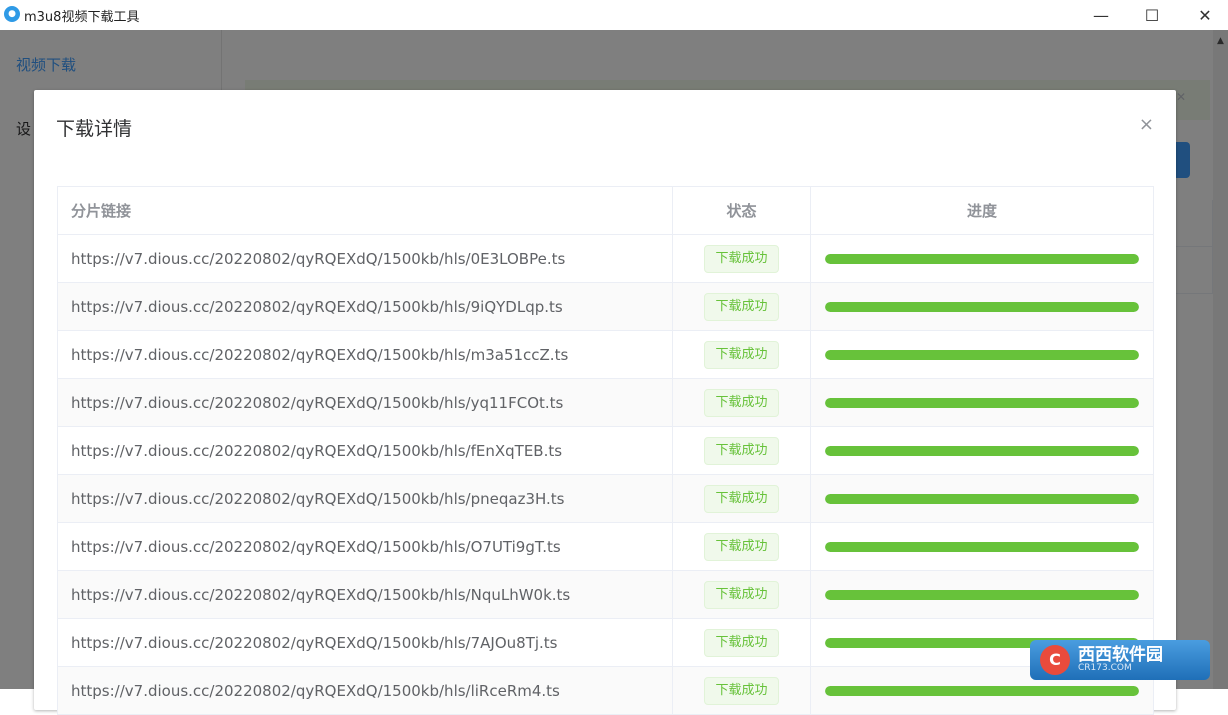 The width and height of the screenshot is (1228, 715). What do you see at coordinates (1055, 660) in the screenshot?
I see `watermark-logo-icon: C` at bounding box center [1055, 660].